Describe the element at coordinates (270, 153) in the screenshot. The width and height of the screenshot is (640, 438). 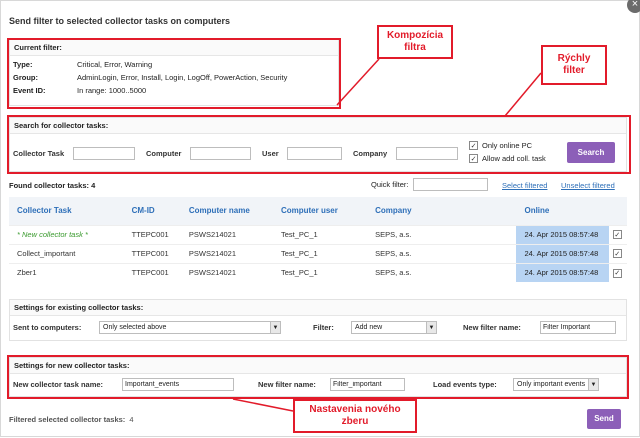
I see `user-label: User` at that location.